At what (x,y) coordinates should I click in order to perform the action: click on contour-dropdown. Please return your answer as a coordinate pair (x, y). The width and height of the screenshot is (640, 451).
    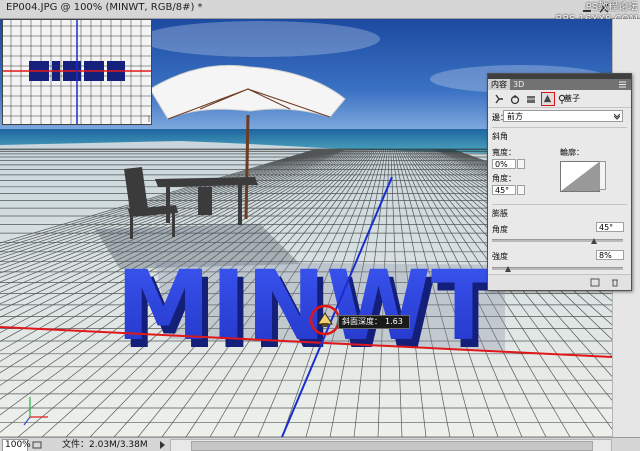
    Looking at the image, I should click on (602, 175).